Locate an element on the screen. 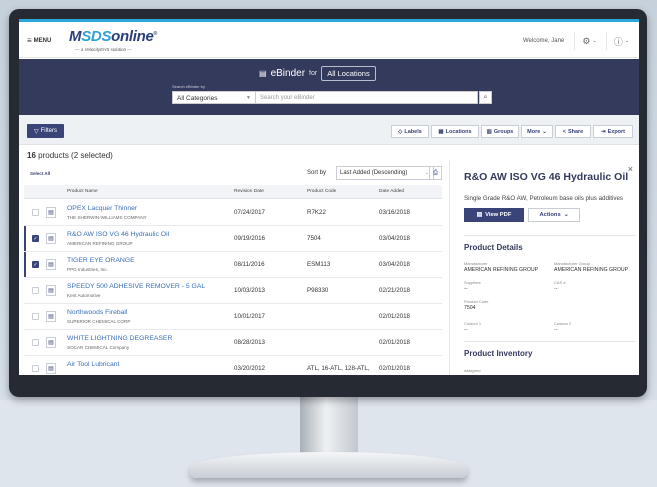 The width and height of the screenshot is (657, 487). select-all-link: Select All is located at coordinates (40, 173).